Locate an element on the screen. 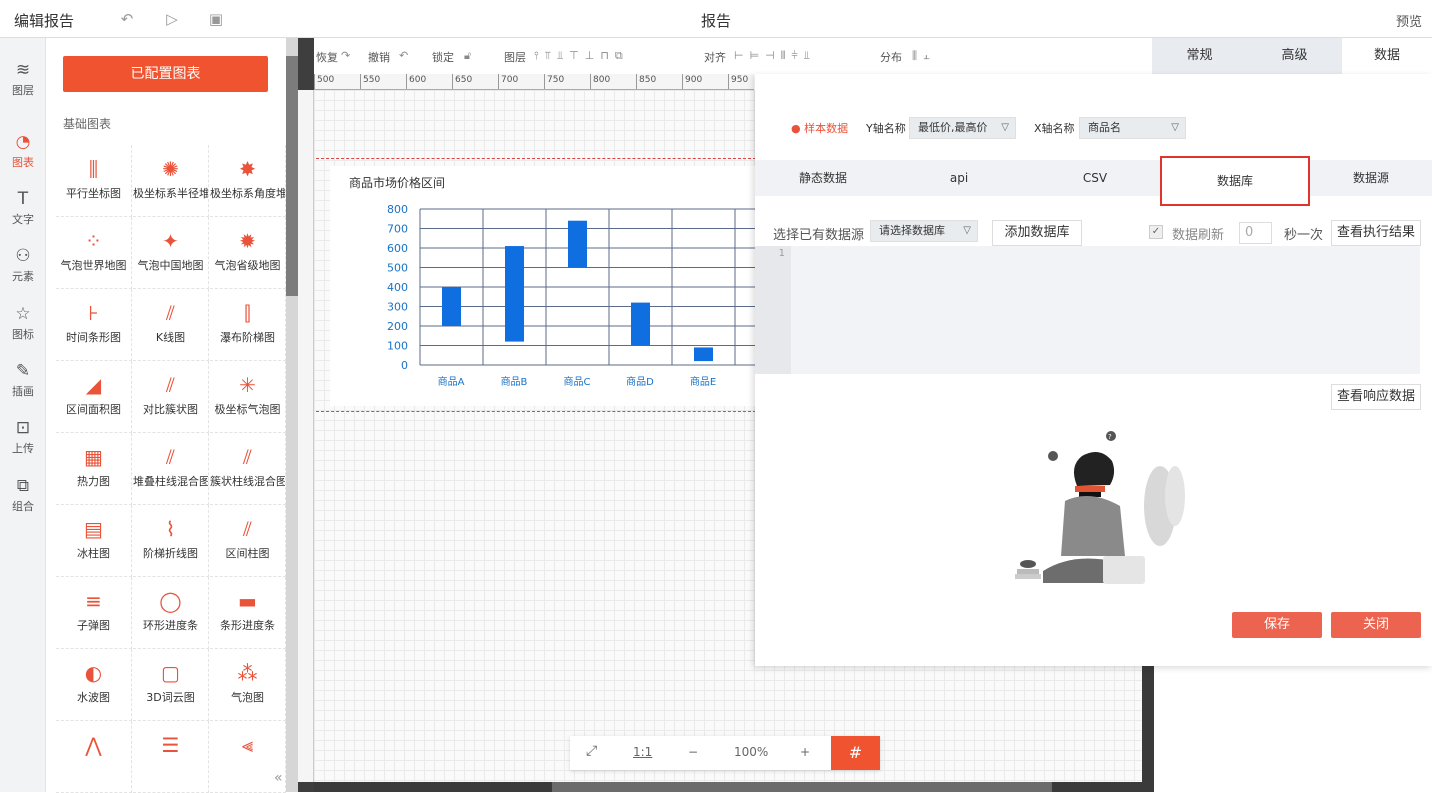 The height and width of the screenshot is (793, 1432). chart-type-item: ⫽ 区间柱图 is located at coordinates (248, 541).